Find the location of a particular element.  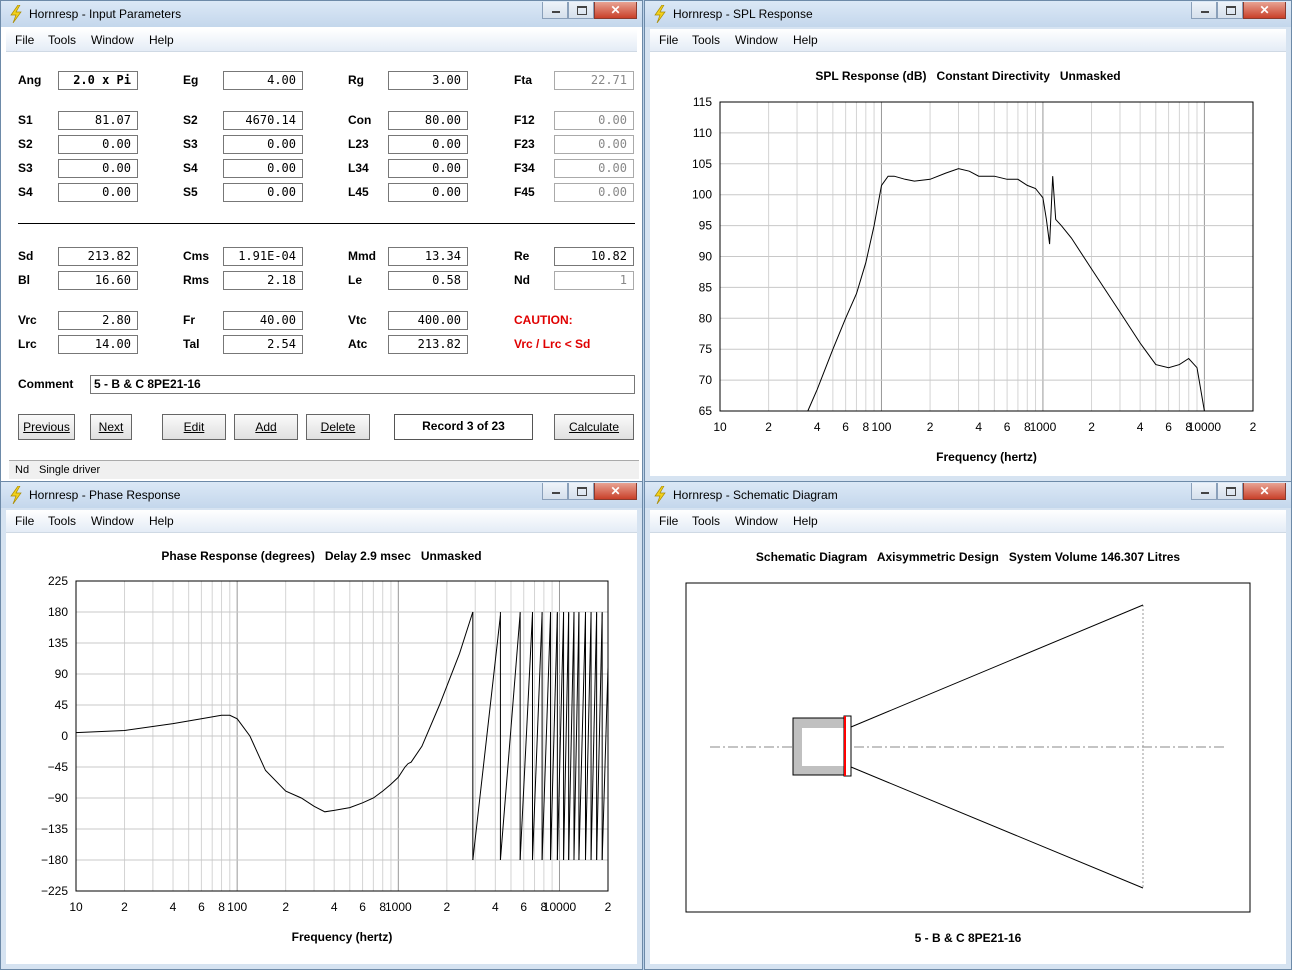

schematic-titlebar: Hornresp - Schematic Diagram is located at coordinates (968, 495).